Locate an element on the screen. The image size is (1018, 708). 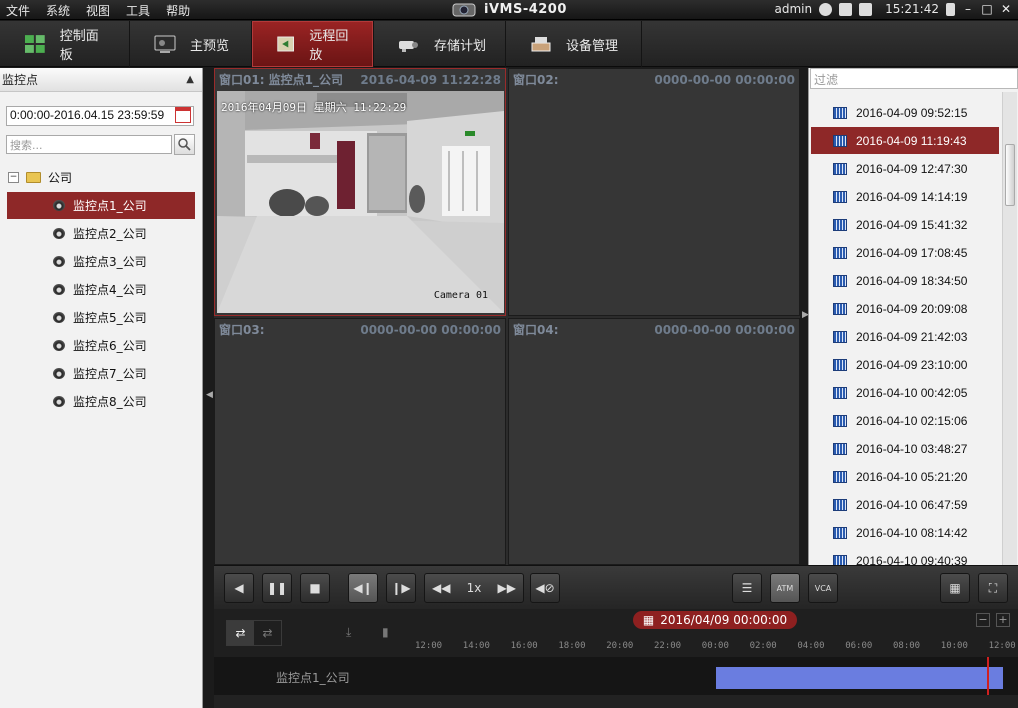
tab-label: 控制面板 is located at coordinates (79, 46).